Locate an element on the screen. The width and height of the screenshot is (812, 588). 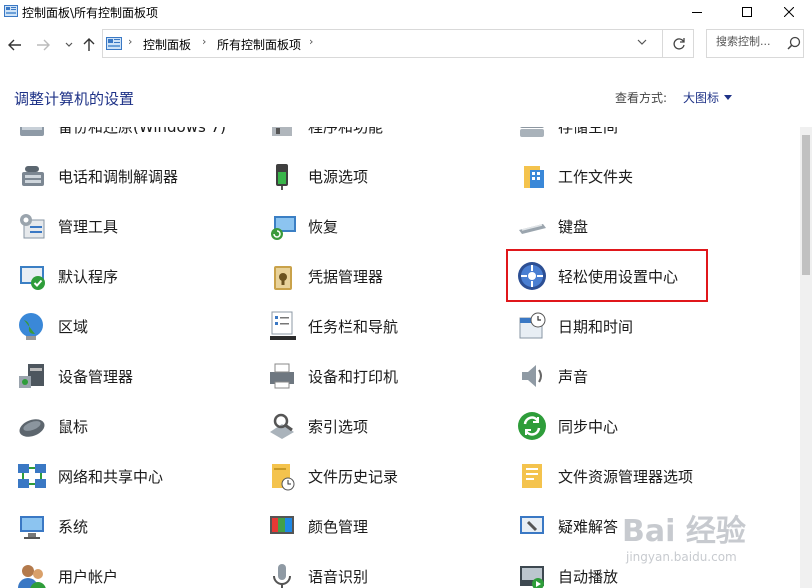
control-panel-item: 凭据管理器 is located at coordinates (324, 276).